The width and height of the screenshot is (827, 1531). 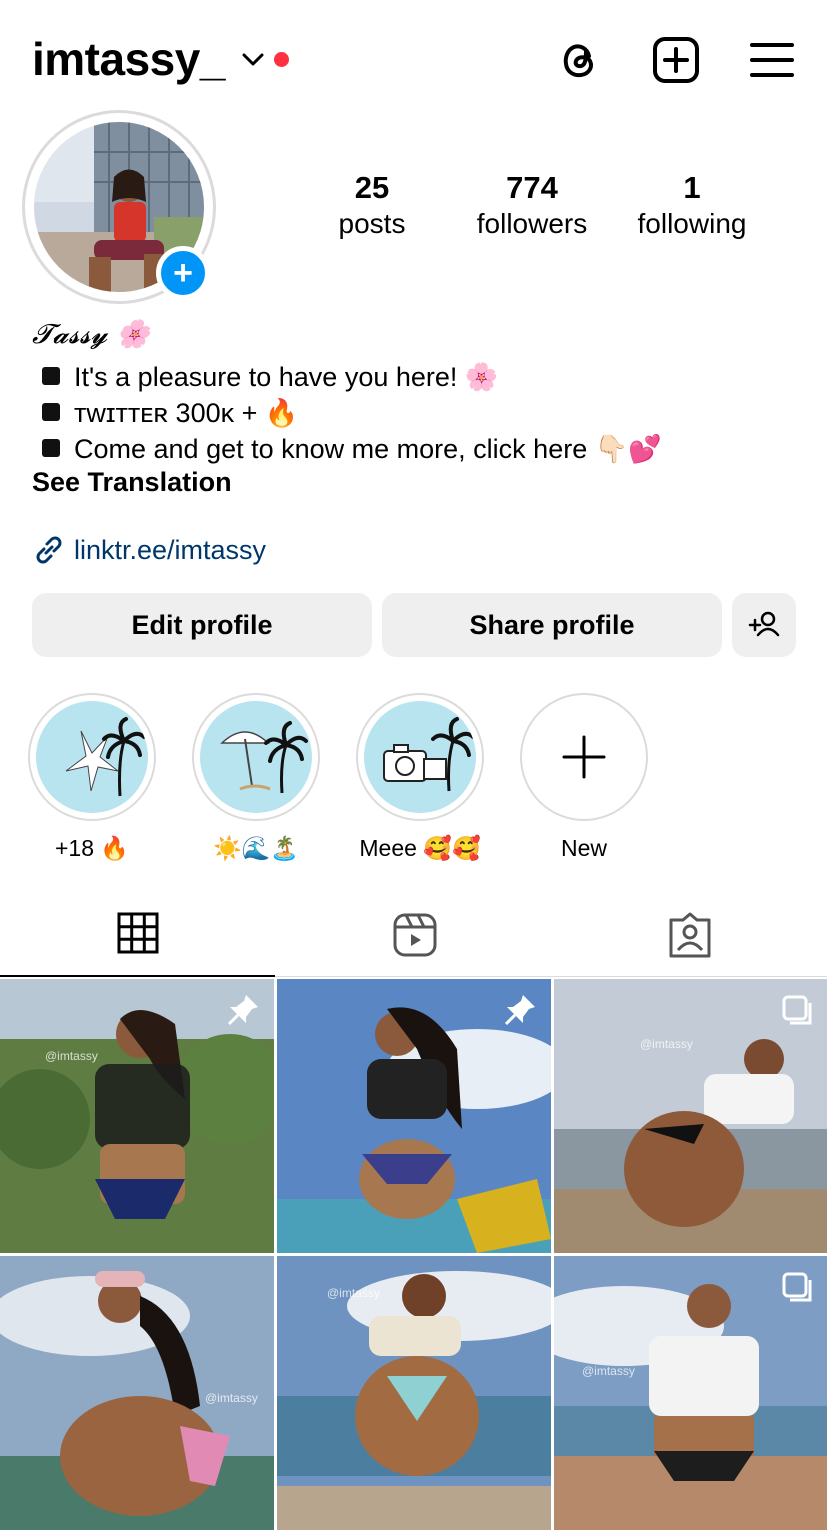 I want to click on see-translation-link: See Translation, so click(x=132, y=482).